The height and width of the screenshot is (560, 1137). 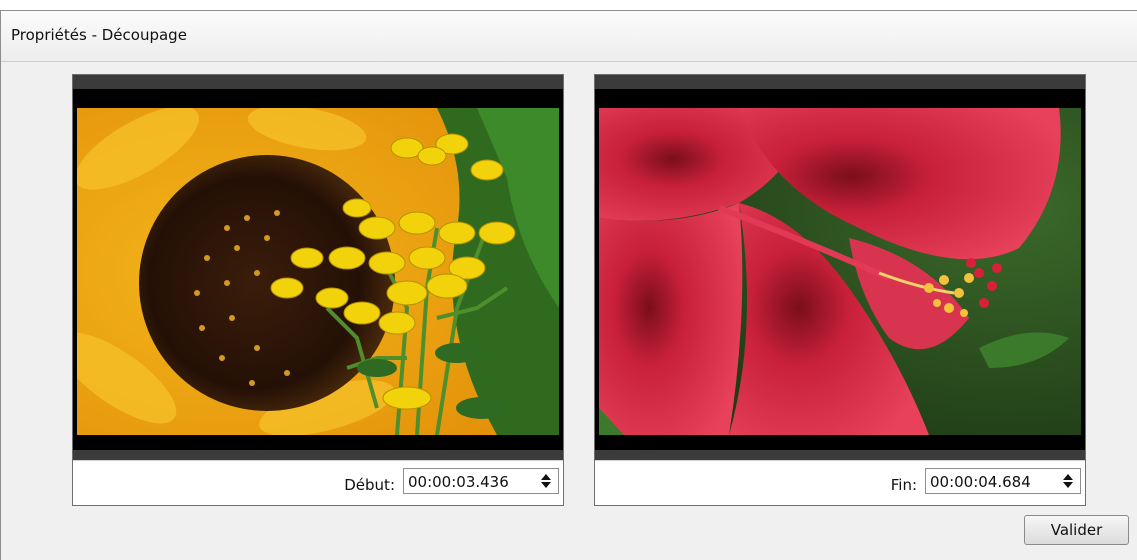 What do you see at coordinates (569, 36) in the screenshot?
I see `title-bar: Propriétés - Découpage` at bounding box center [569, 36].